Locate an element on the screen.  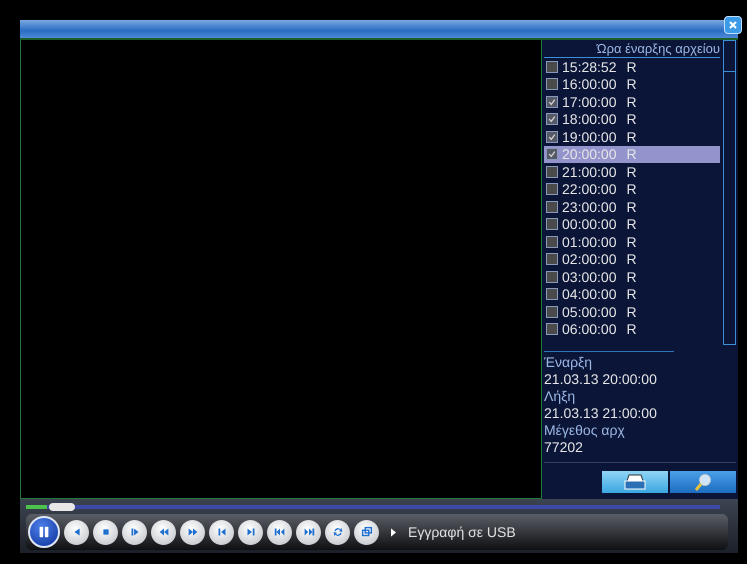
file-row: 19:00:00 R is located at coordinates (632, 137).